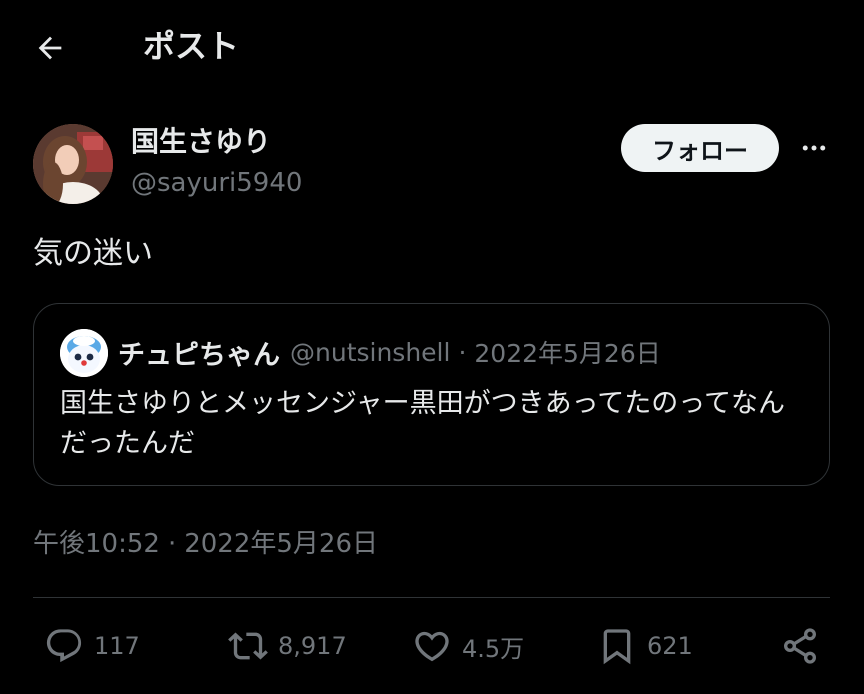 The width and height of the screenshot is (864, 694). I want to click on divider, so click(431, 597).